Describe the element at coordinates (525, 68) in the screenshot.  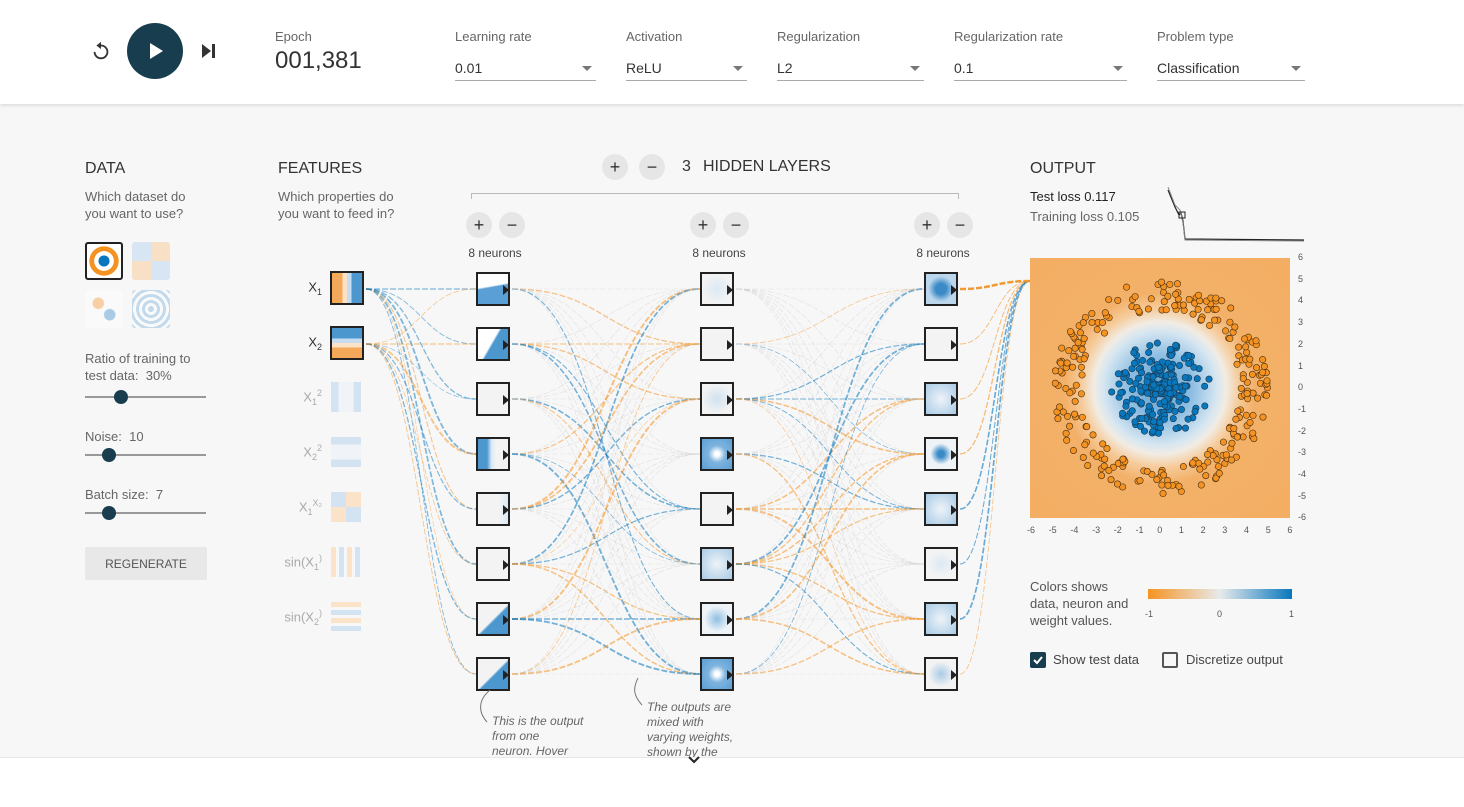
I see `learning-rate-select: 0.01` at that location.